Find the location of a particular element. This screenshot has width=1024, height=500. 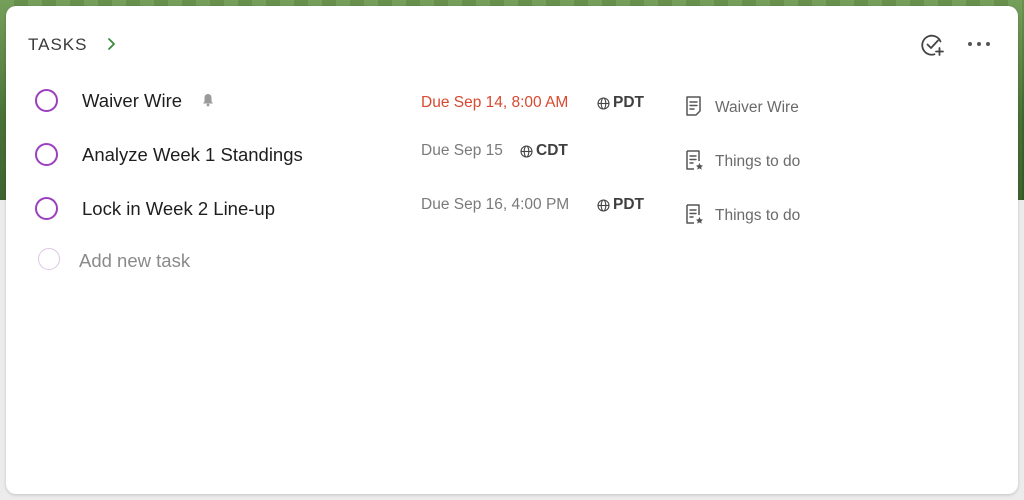

timezone-label: CDT is located at coordinates (552, 150).